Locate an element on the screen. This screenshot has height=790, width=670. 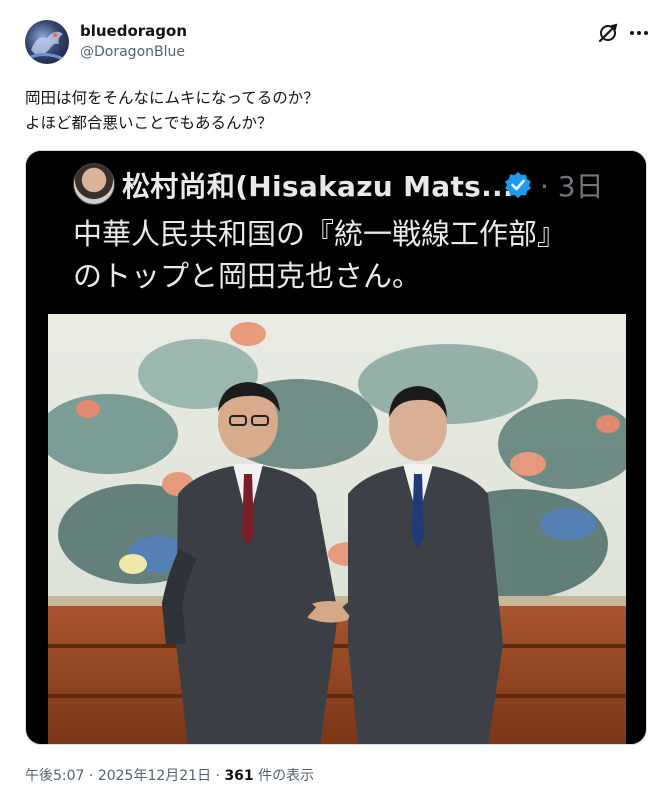
views-label: 件の表示 is located at coordinates (284, 776).